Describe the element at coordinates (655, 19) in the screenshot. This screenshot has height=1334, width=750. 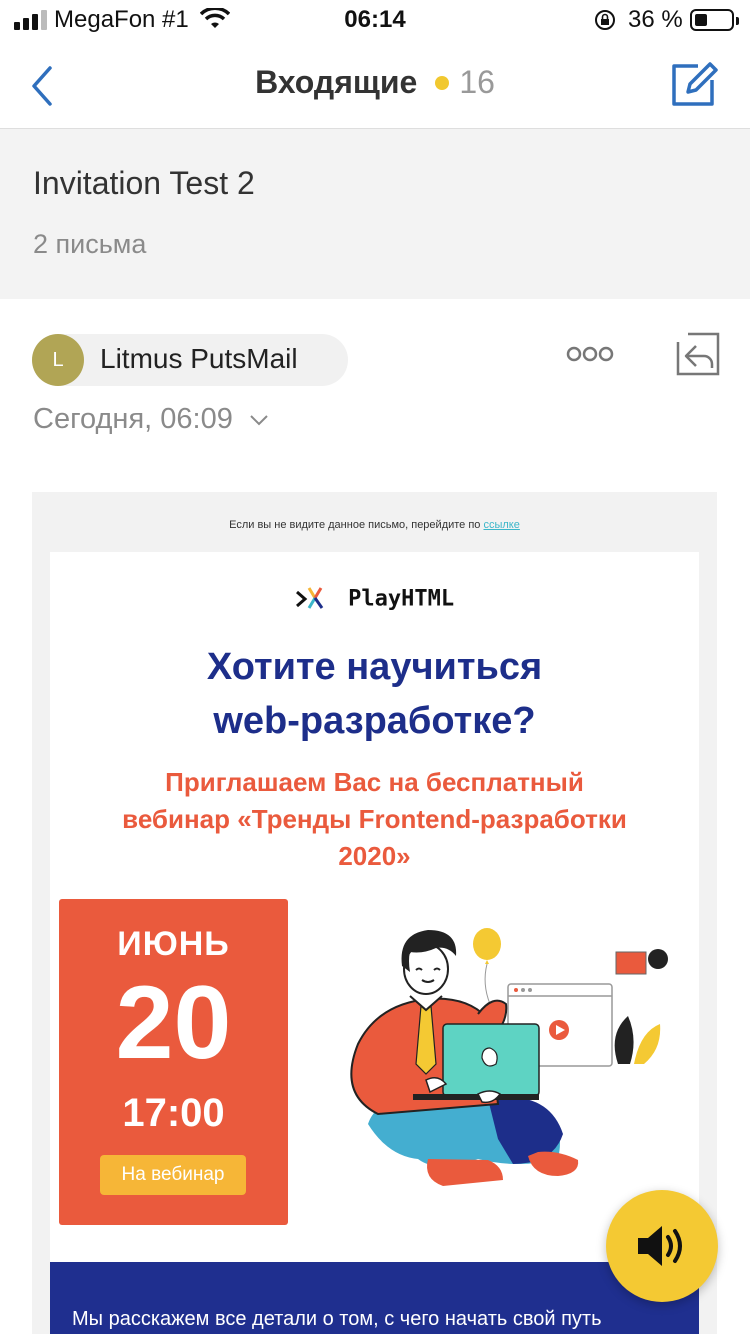
I see `battery-percent: 36 %` at that location.